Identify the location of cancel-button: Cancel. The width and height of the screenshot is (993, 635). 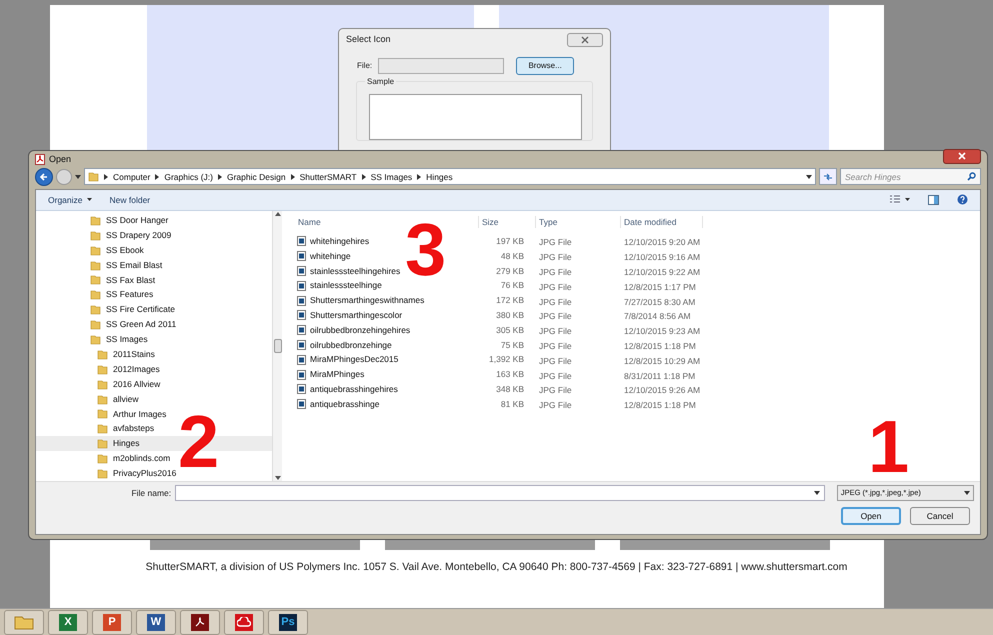
(940, 515).